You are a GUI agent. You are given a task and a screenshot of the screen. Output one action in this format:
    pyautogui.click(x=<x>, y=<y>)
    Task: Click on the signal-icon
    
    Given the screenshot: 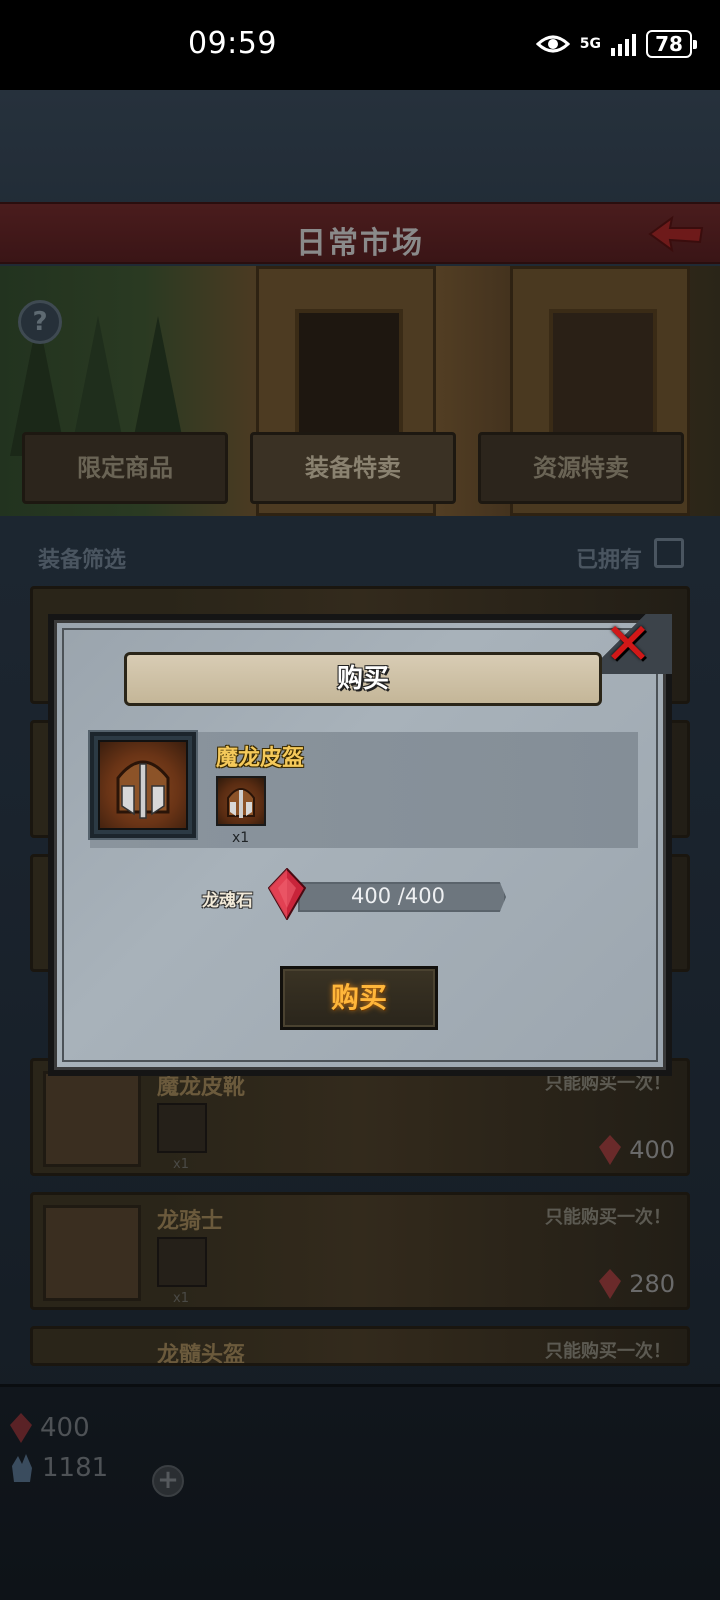 What is the action you would take?
    pyautogui.click(x=623, y=44)
    